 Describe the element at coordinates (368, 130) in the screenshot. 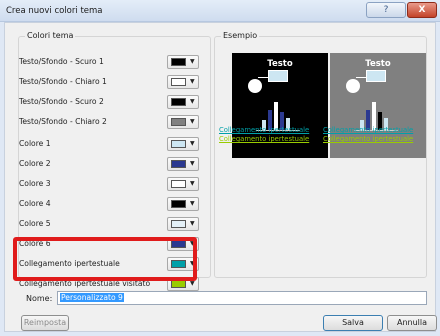

I see `preview-gray-hyperlink: Collegamento ipertestuale` at that location.